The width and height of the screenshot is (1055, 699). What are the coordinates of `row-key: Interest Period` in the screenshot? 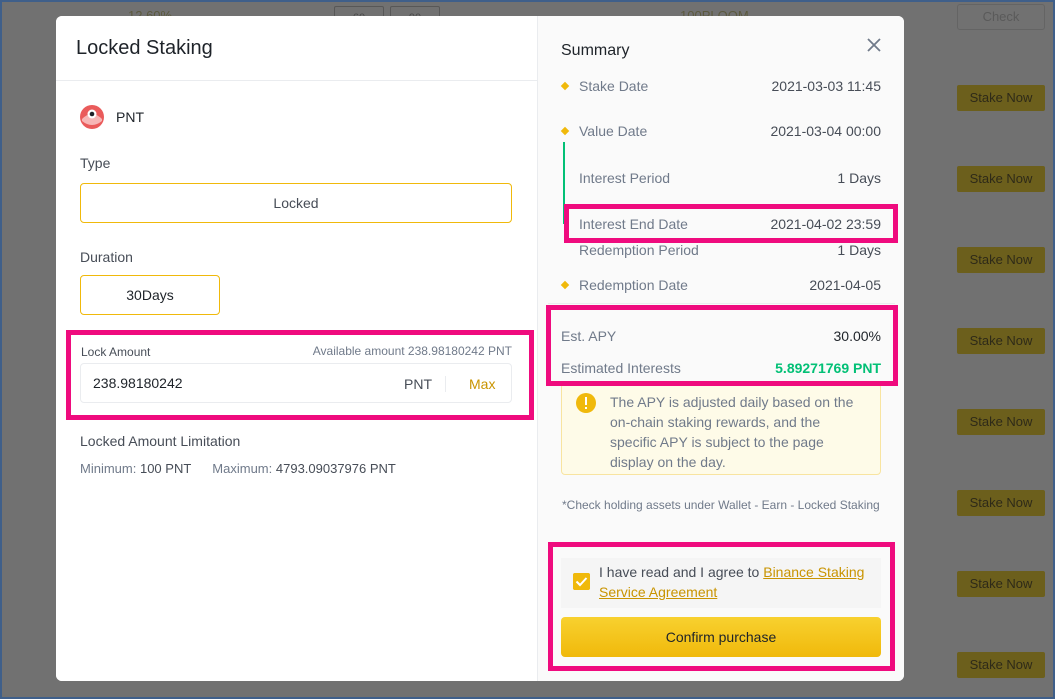 It's located at (625, 178).